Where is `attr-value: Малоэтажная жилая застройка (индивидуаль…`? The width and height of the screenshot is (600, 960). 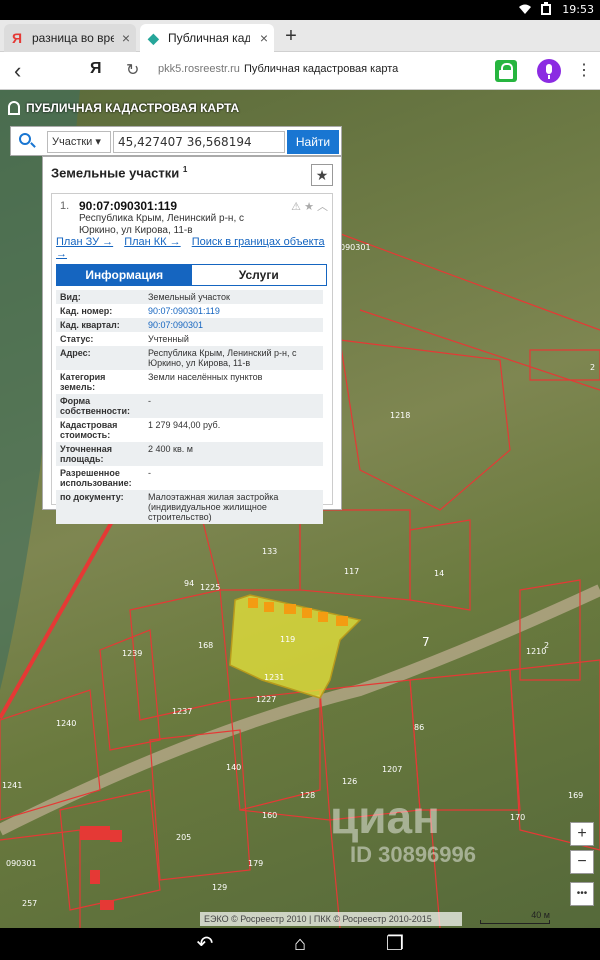 attr-value: Малоэтажная жилая застройка (индивидуаль… is located at coordinates (233, 507).